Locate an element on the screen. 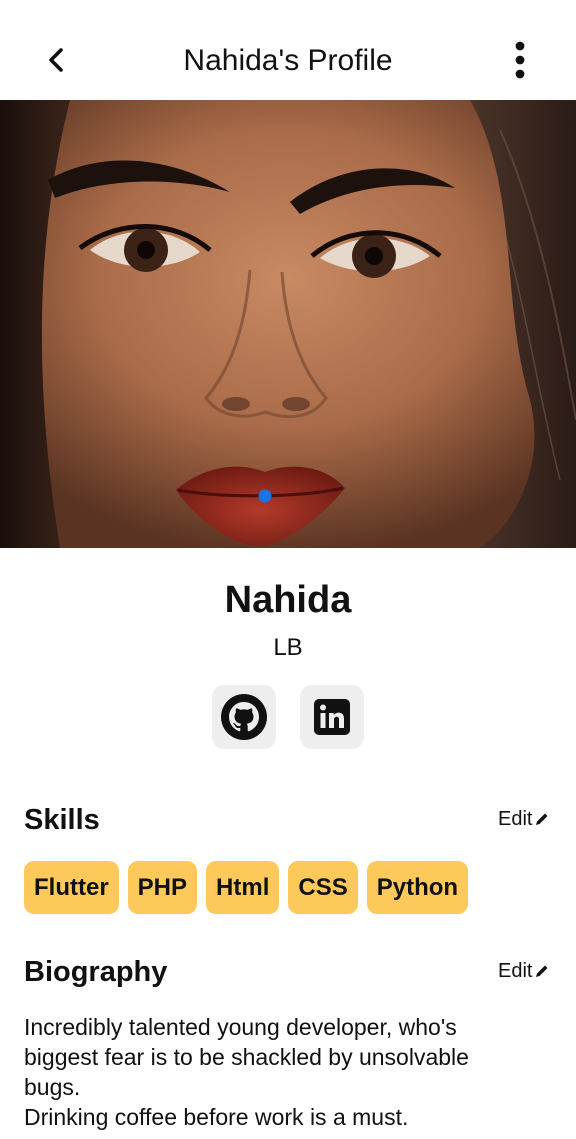 Image resolution: width=576 pixels, height=1139 pixels. skill-chip: Html is located at coordinates (243, 887).